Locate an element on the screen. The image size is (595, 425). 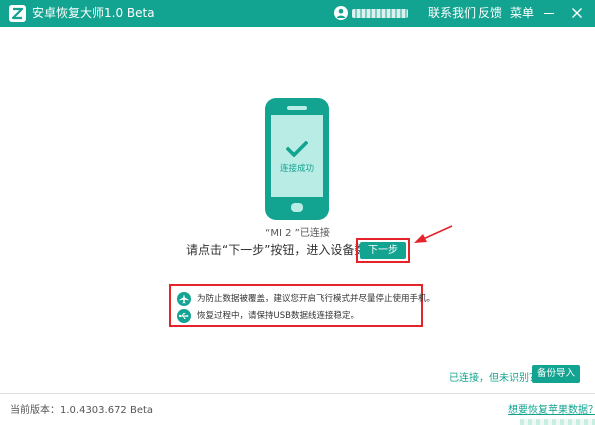
footer-divider is located at coordinates (297, 393).